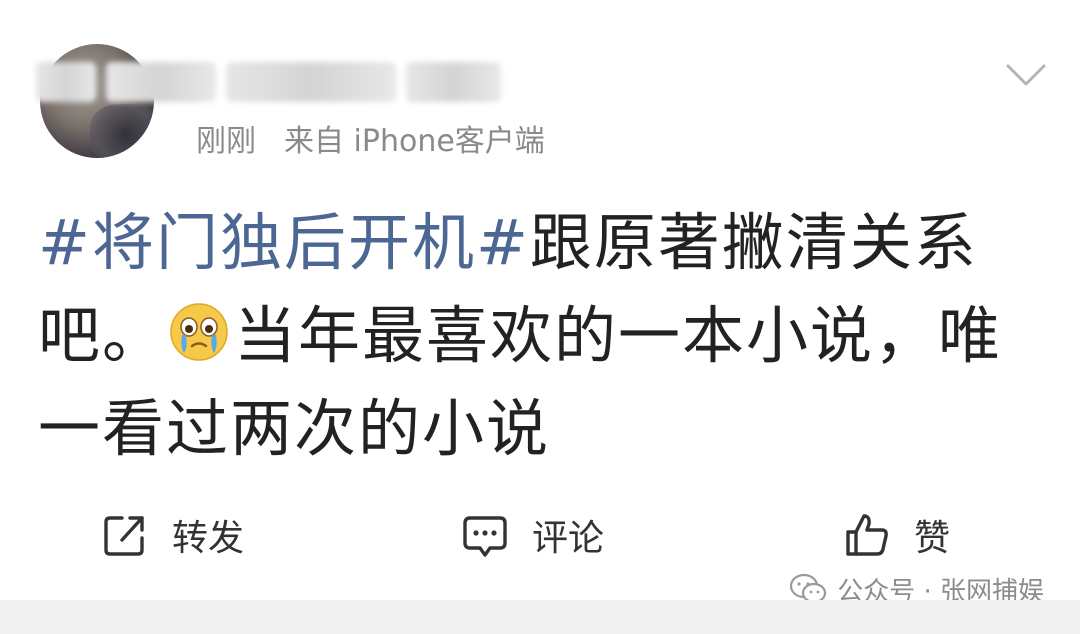 The image size is (1080, 634). What do you see at coordinates (414, 141) in the screenshot?
I see `post-source: 来自 iPhone客户端` at bounding box center [414, 141].